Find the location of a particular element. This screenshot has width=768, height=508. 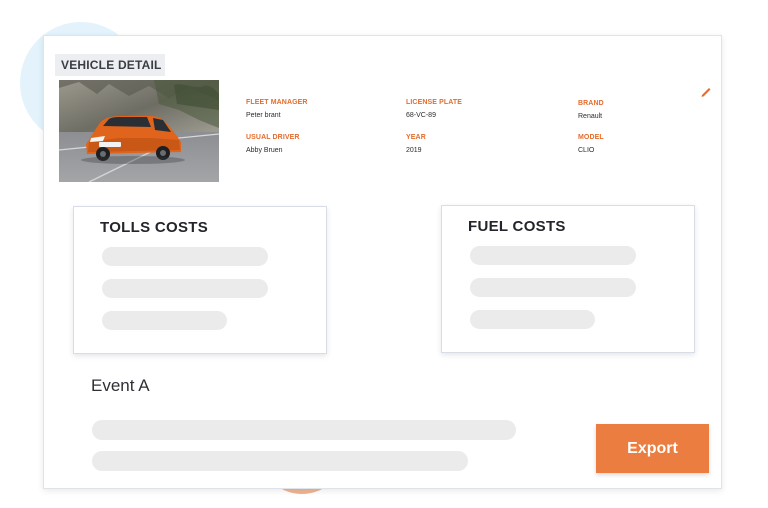

model-value: CLIO is located at coordinates (586, 150).